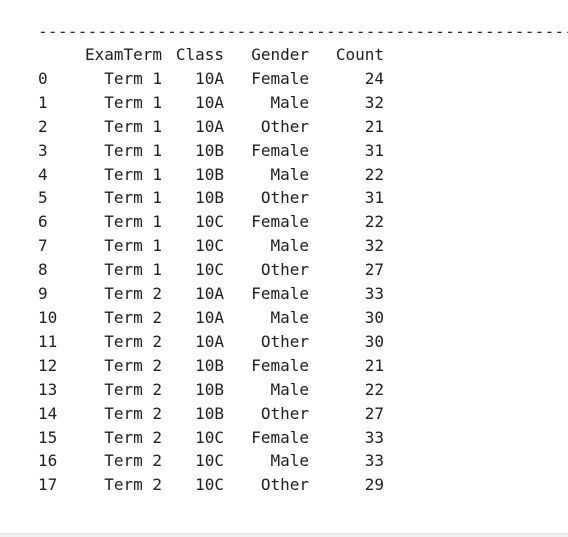  I want to click on table-row: 13 Term 2 10B Male 22, so click(207, 390).